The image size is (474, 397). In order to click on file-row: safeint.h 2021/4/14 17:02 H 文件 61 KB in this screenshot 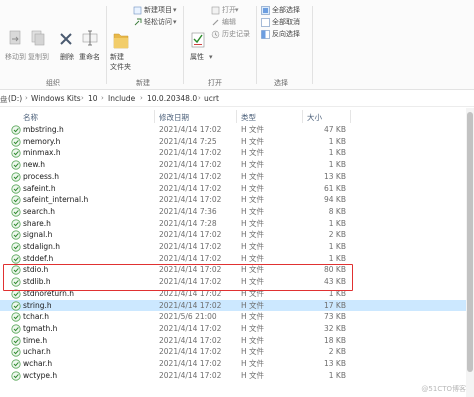, I will do `click(237, 189)`.